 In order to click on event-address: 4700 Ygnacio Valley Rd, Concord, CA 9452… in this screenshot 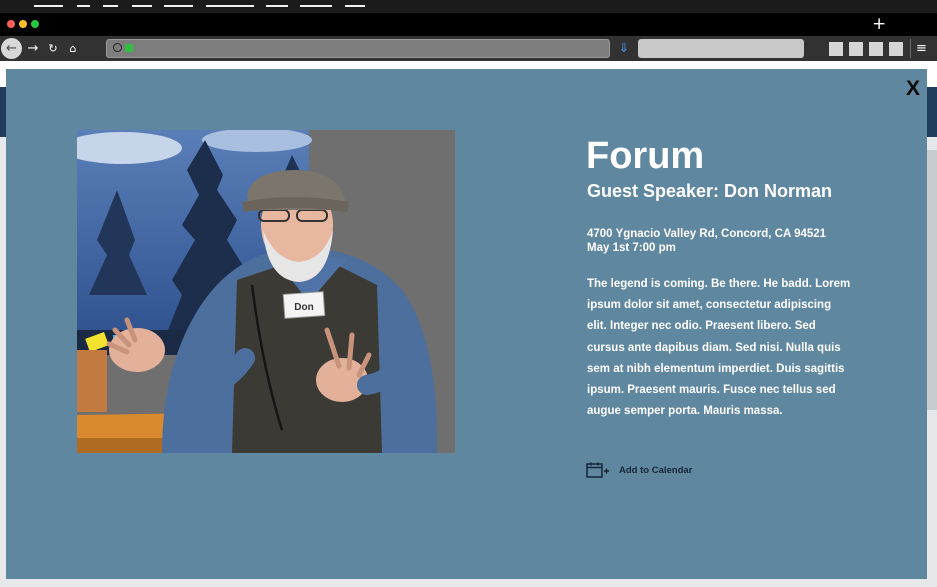, I will do `click(707, 234)`.